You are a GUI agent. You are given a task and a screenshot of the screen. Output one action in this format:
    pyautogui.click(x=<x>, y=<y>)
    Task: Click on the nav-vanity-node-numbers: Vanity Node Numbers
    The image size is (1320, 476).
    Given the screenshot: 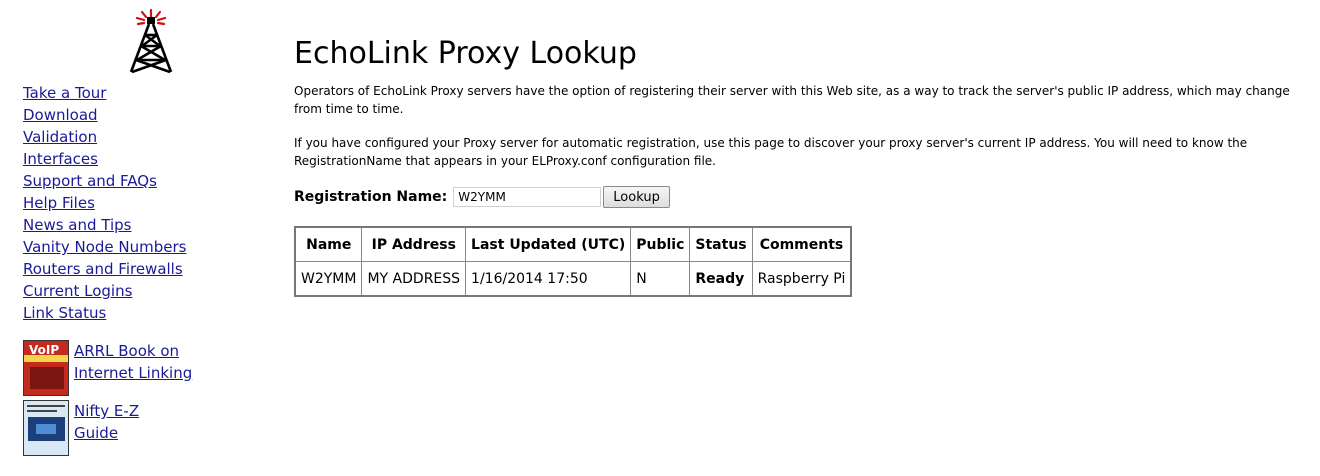 What is the action you would take?
    pyautogui.click(x=104, y=247)
    